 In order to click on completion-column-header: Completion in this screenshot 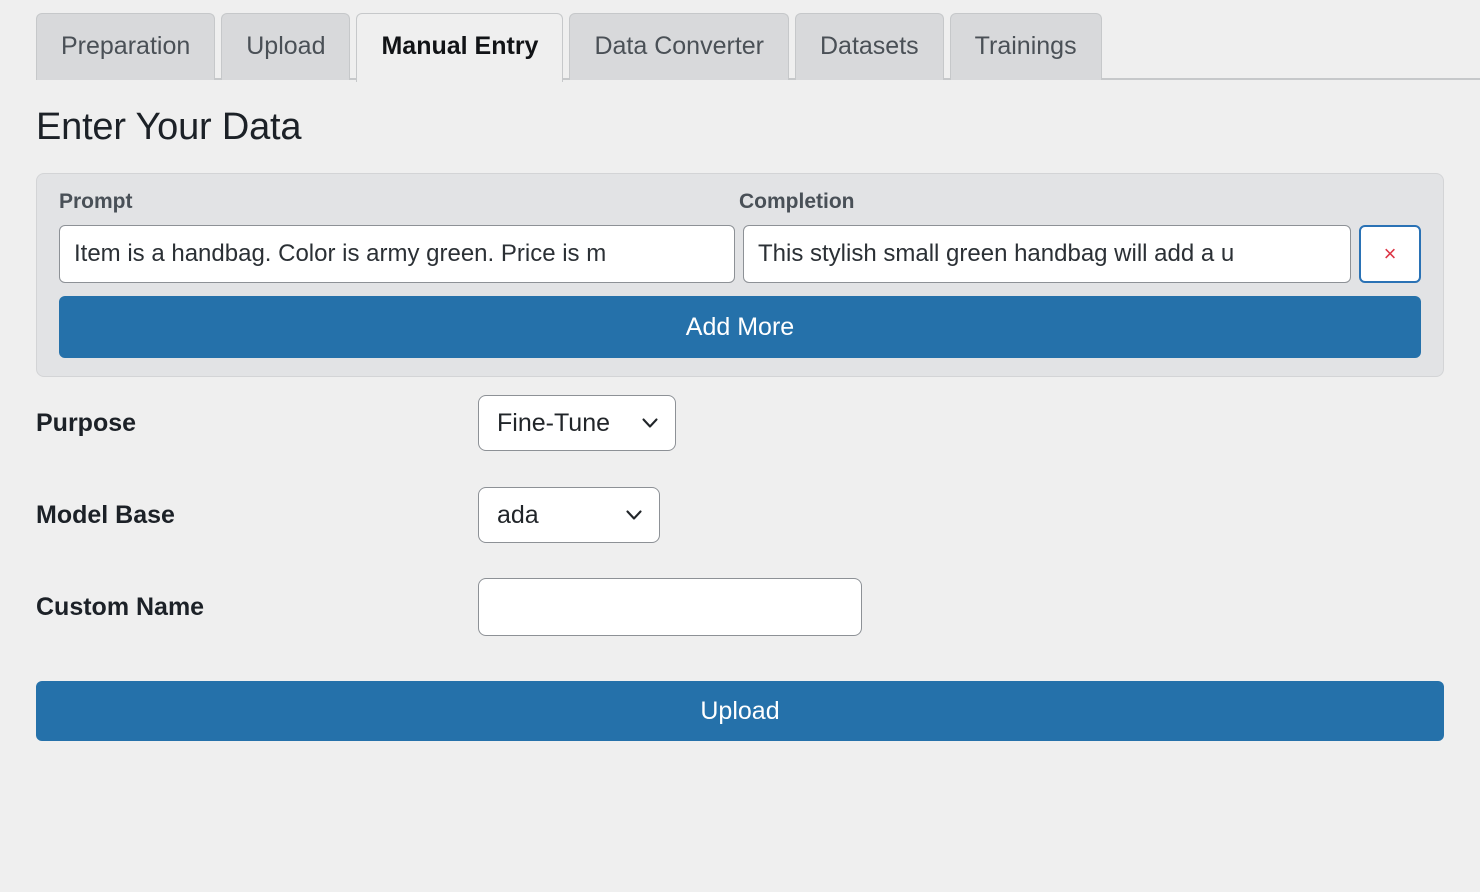, I will do `click(797, 201)`.